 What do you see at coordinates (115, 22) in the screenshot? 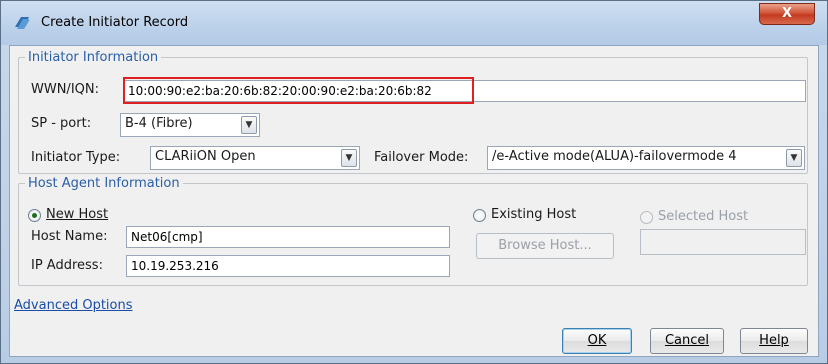
I see `window-title: Create Initiator Record` at bounding box center [115, 22].